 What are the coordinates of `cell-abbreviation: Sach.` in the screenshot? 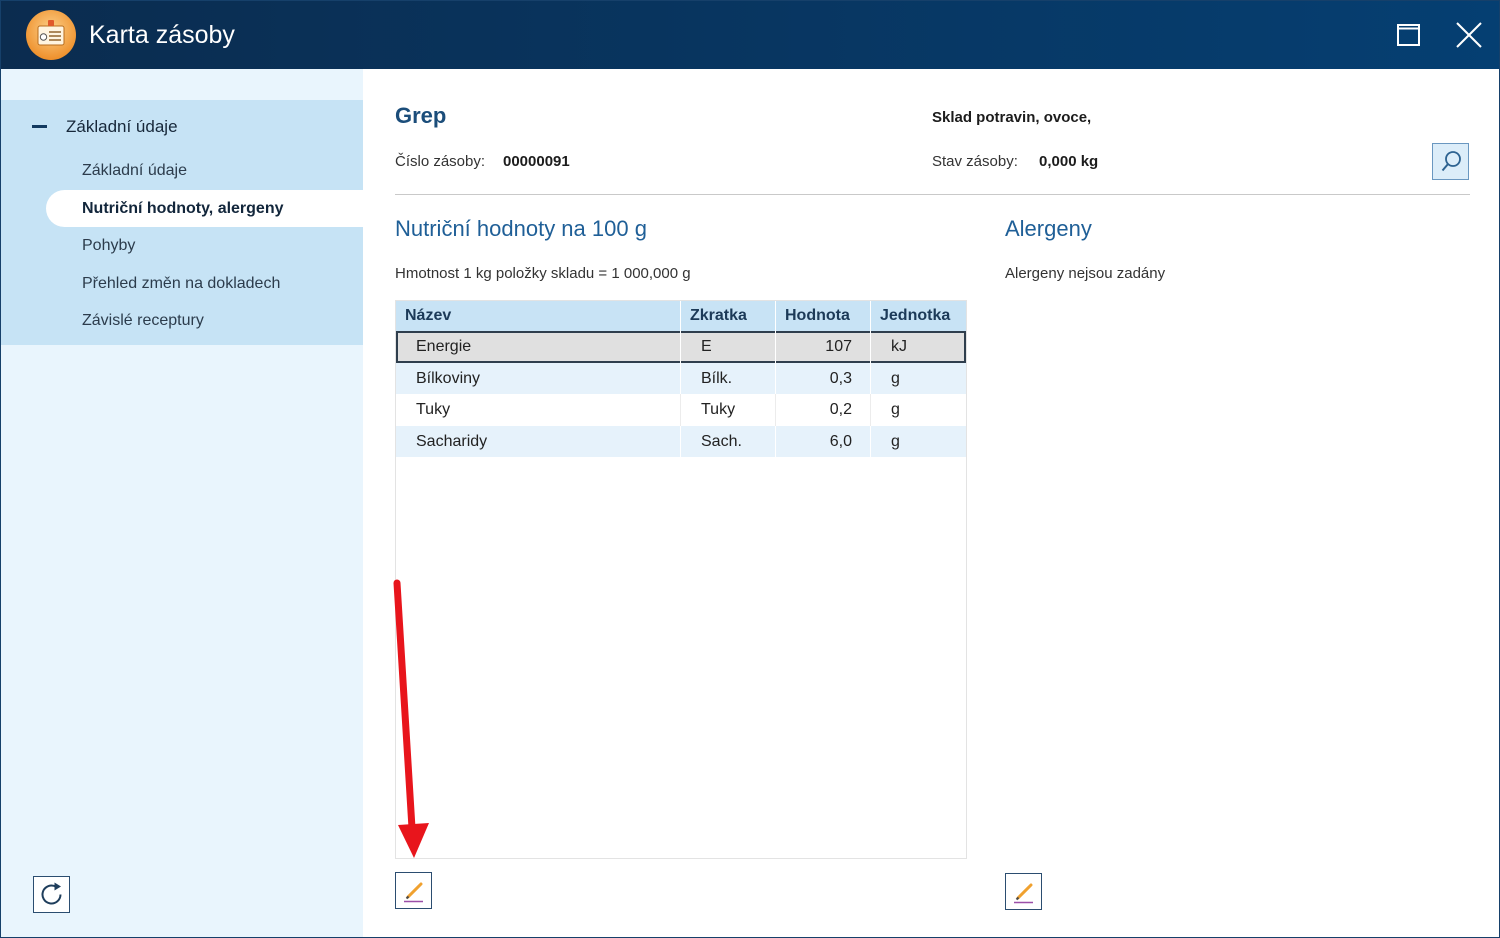 It's located at (728, 441).